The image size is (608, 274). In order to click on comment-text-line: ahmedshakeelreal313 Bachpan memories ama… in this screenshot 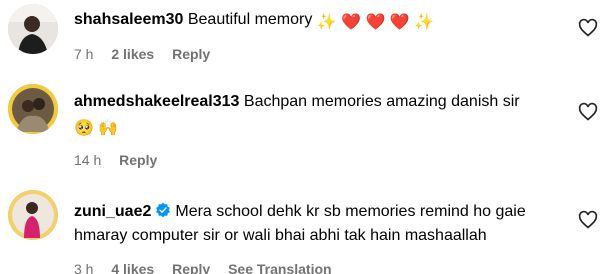, I will do `click(321, 102)`.